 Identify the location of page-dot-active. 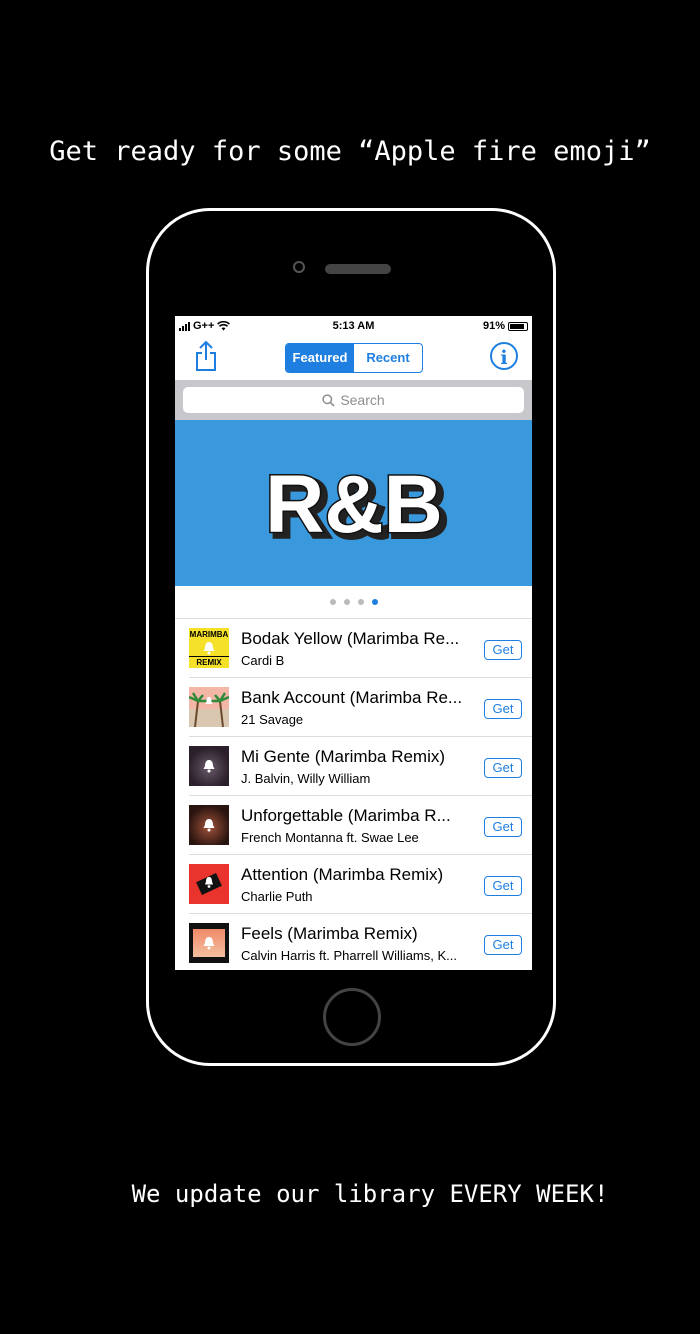
(374, 602).